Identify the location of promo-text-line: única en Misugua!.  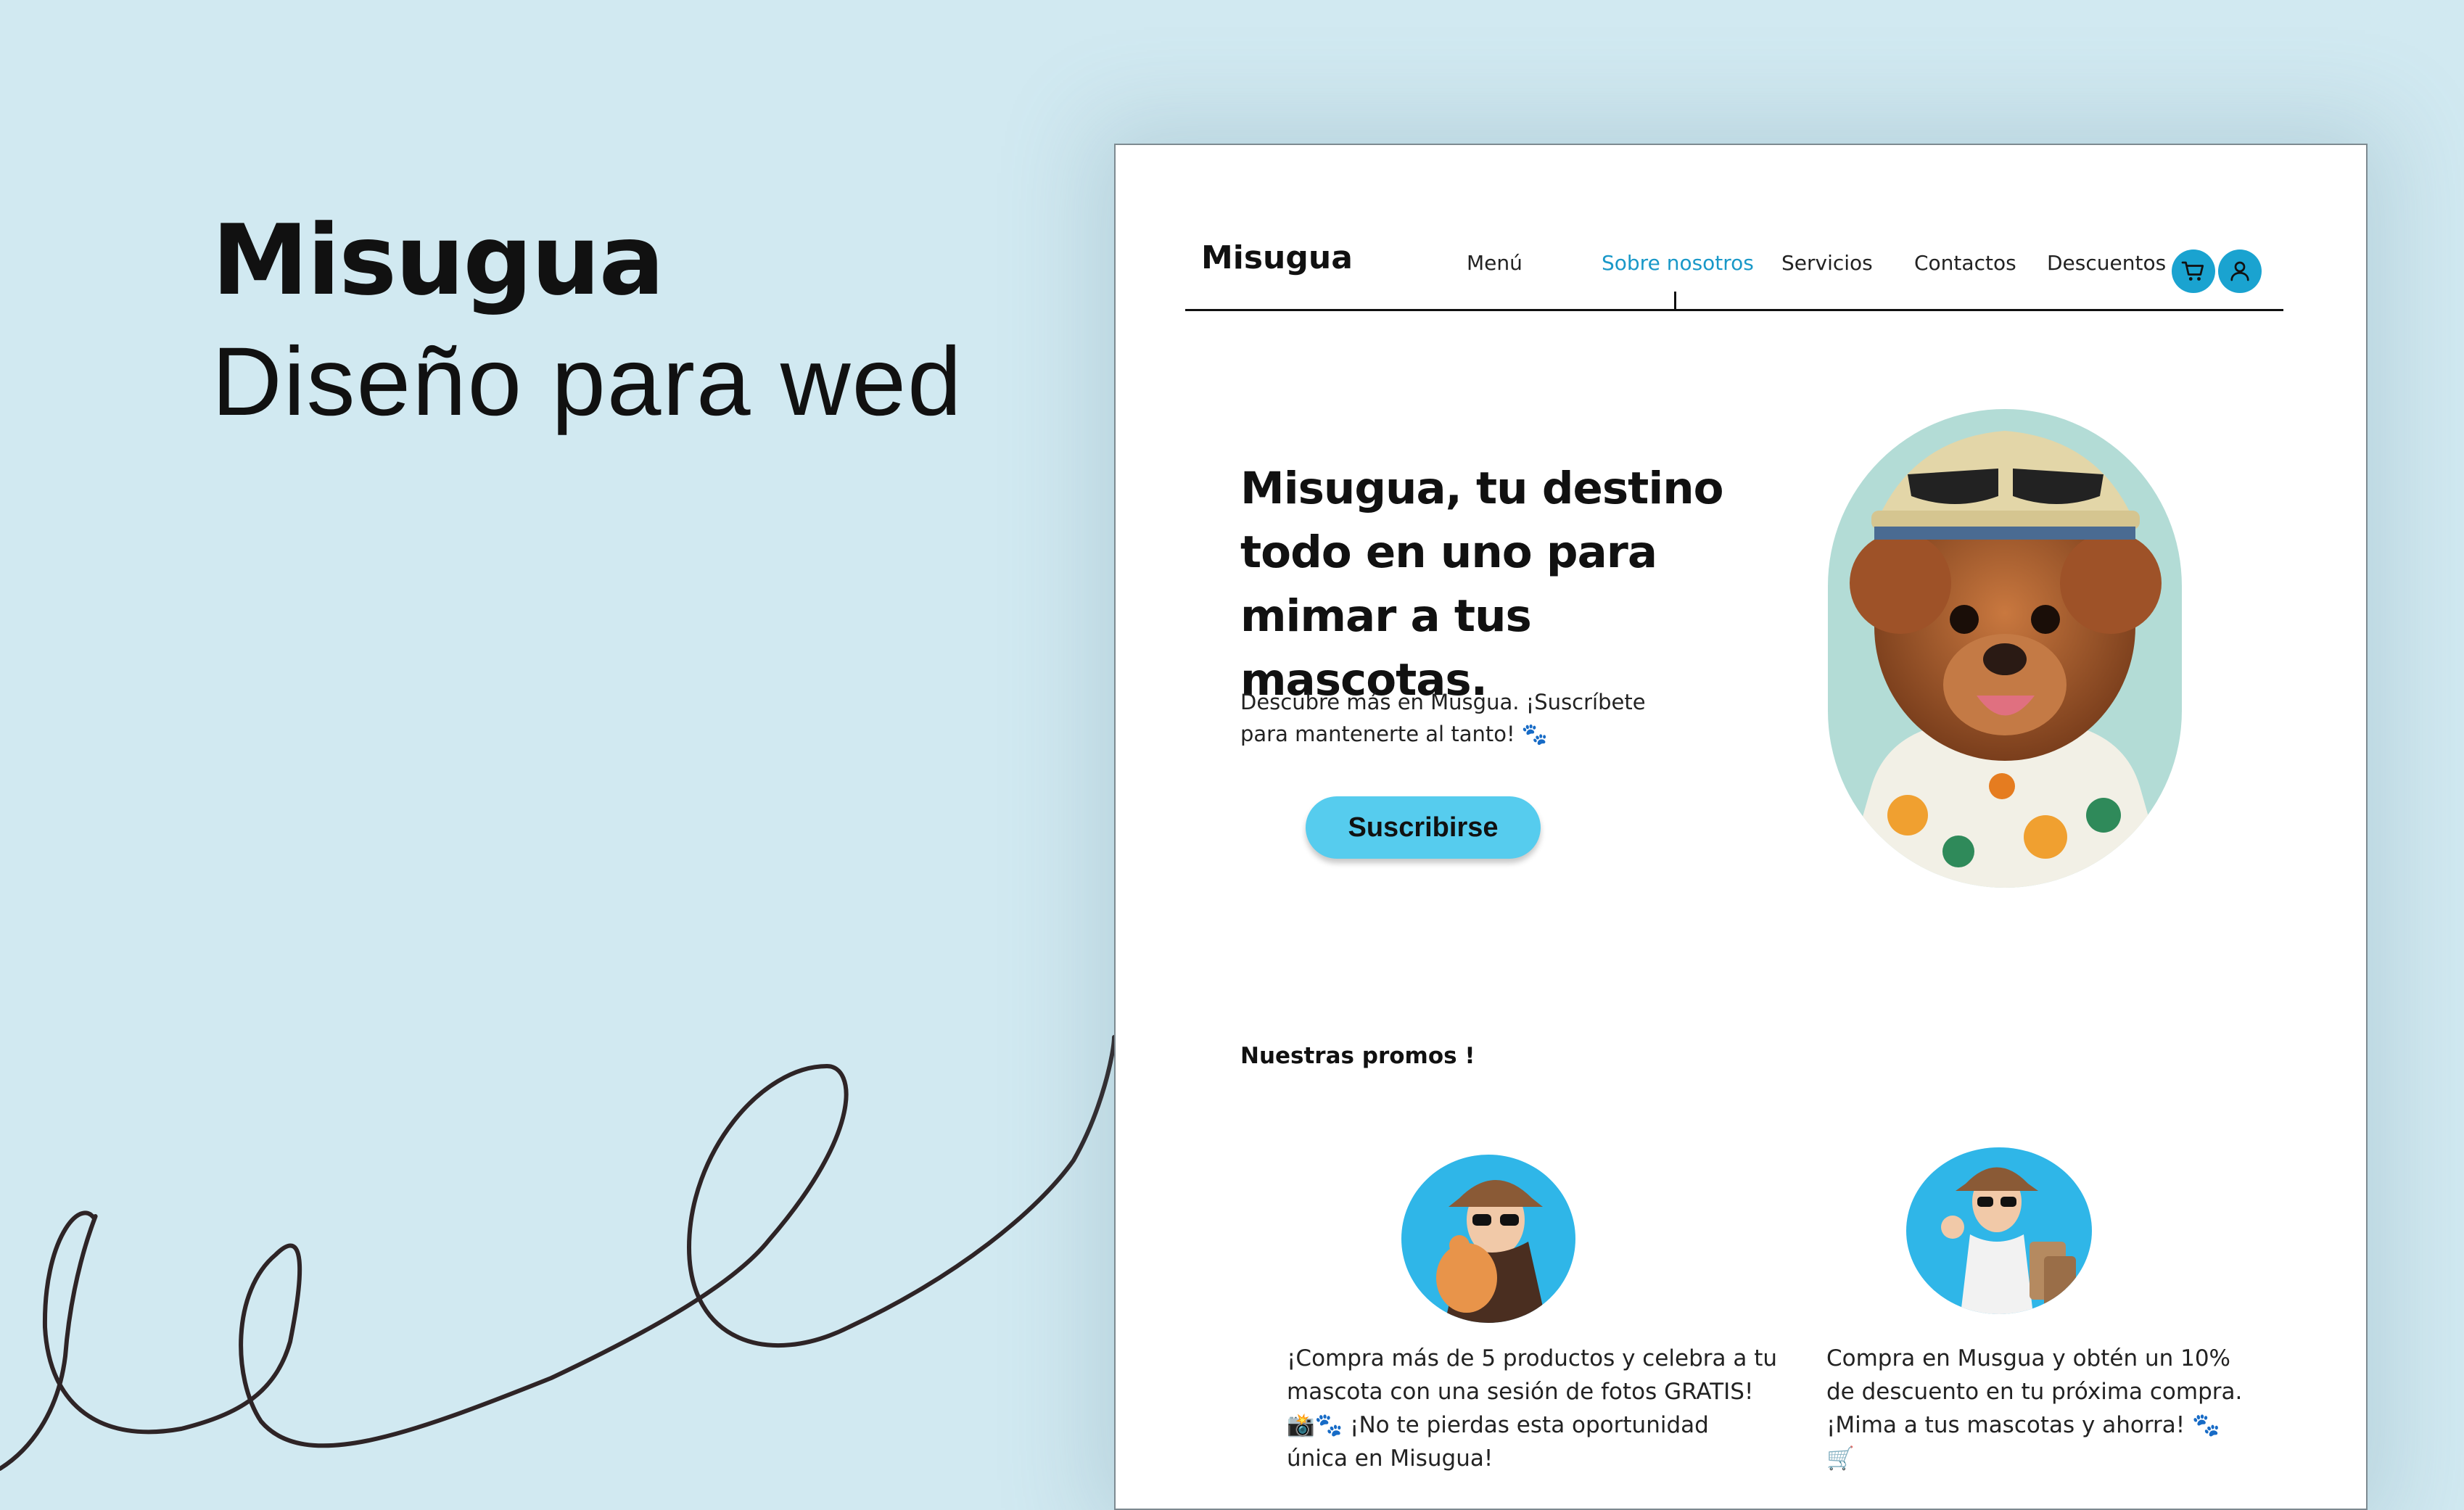
(1390, 1458).